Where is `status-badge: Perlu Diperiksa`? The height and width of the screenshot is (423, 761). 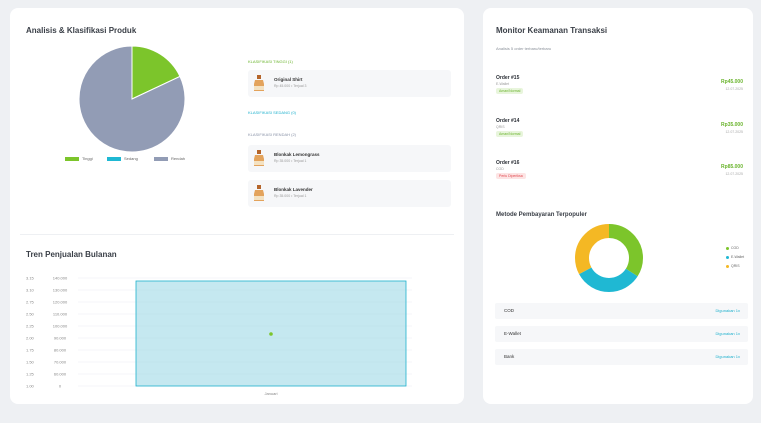 status-badge: Perlu Diperiksa is located at coordinates (511, 176).